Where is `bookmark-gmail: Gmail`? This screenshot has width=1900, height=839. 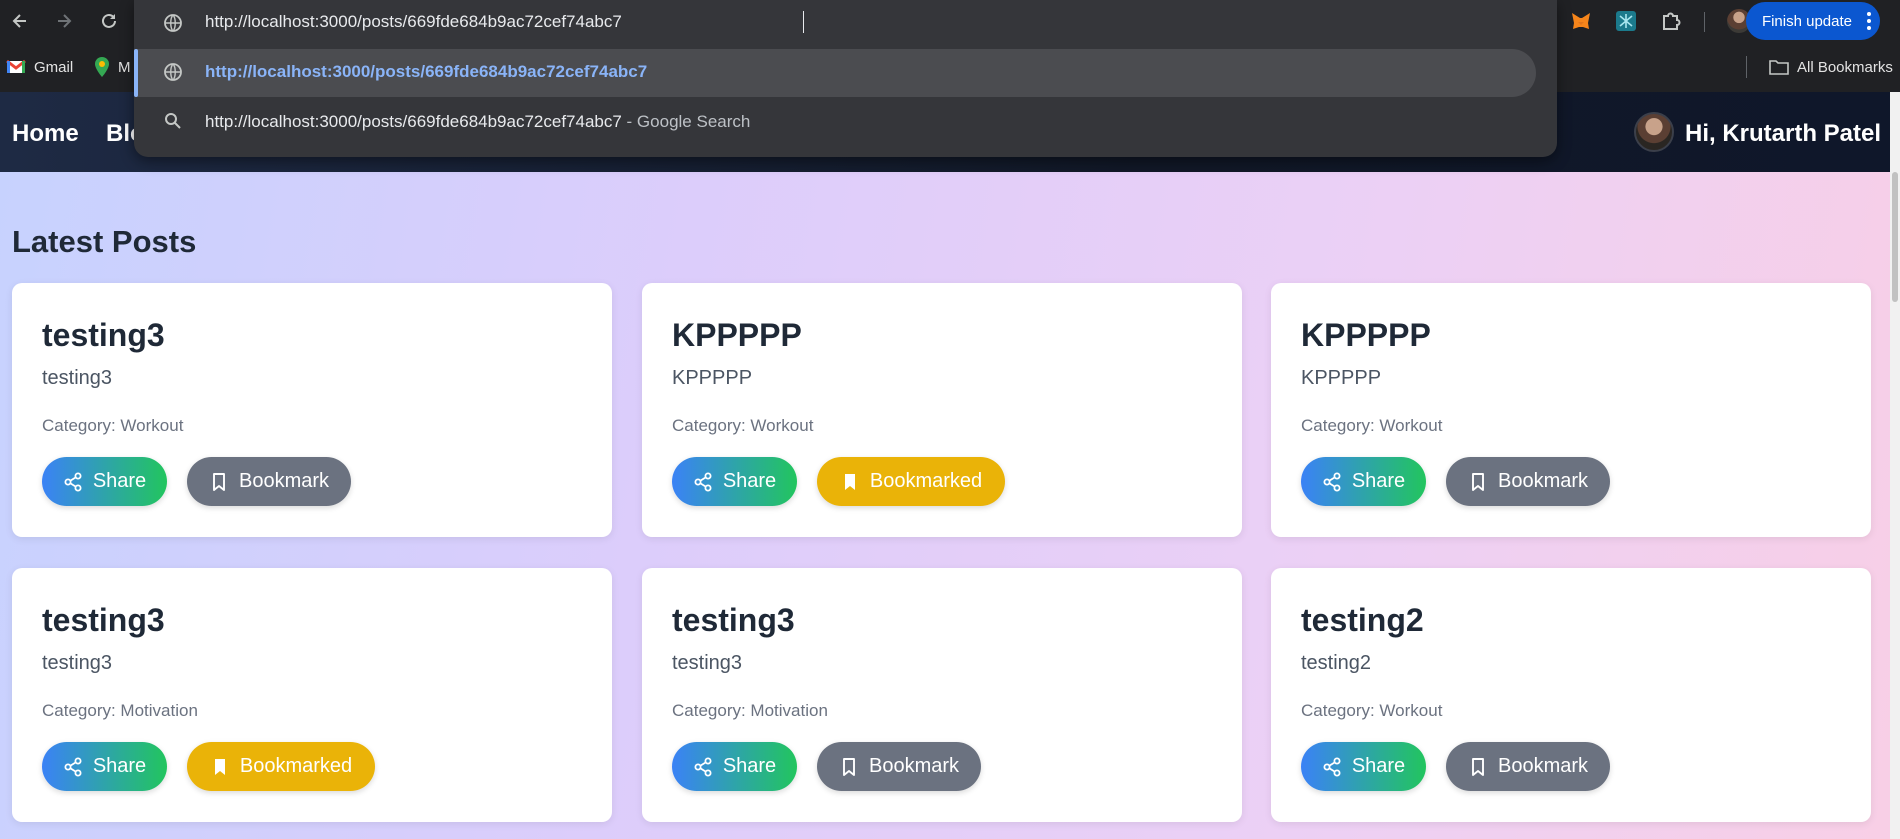
bookmark-gmail: Gmail is located at coordinates (39, 67).